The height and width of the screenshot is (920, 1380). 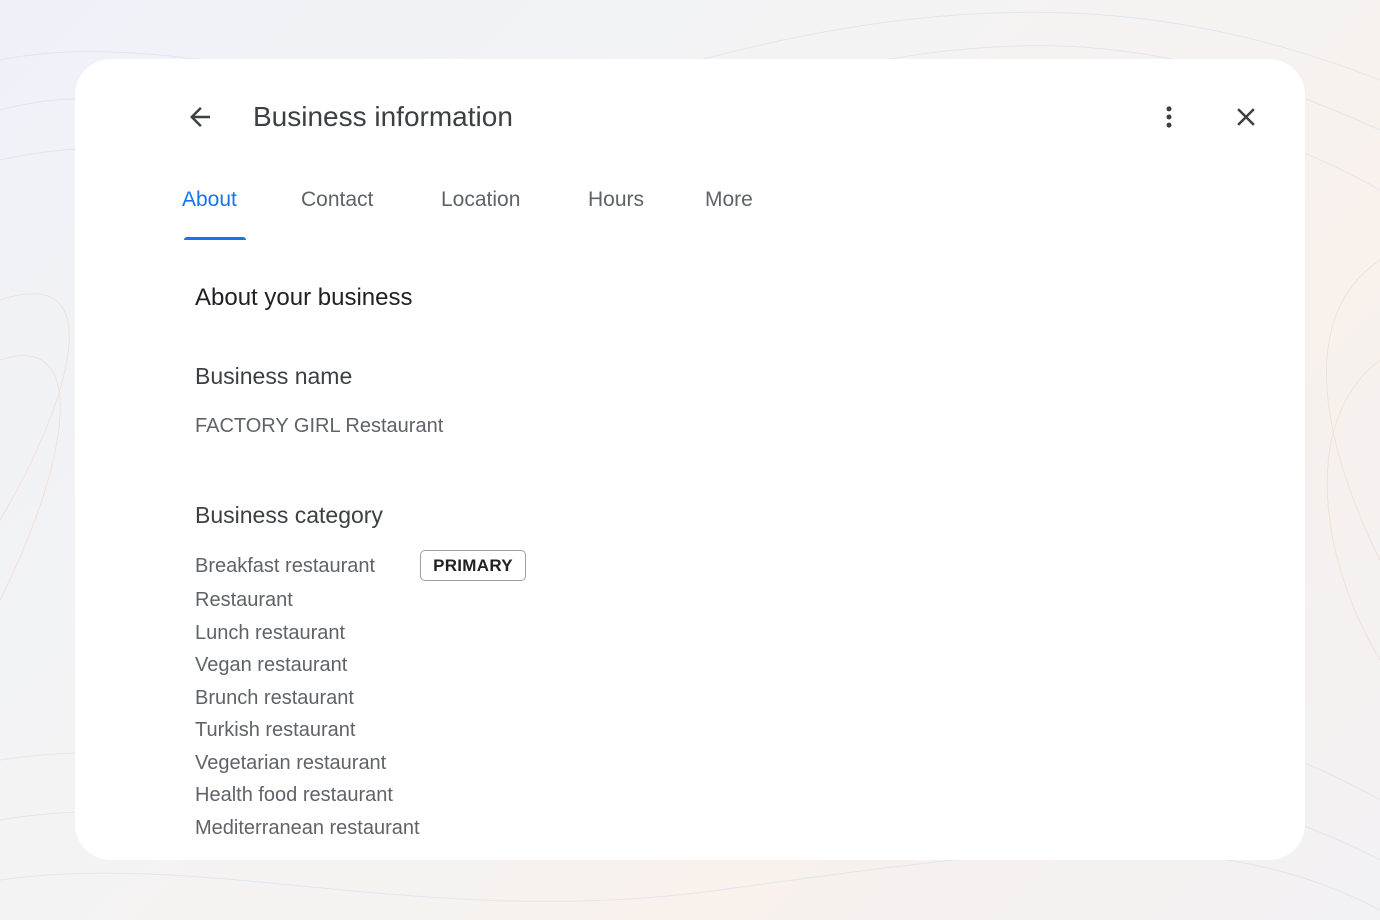 I want to click on category-item: Vegan restaurant, so click(x=271, y=665).